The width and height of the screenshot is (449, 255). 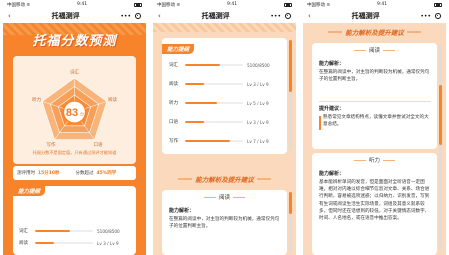 I want to click on radar-axis-label: 听力, so click(x=36, y=99).